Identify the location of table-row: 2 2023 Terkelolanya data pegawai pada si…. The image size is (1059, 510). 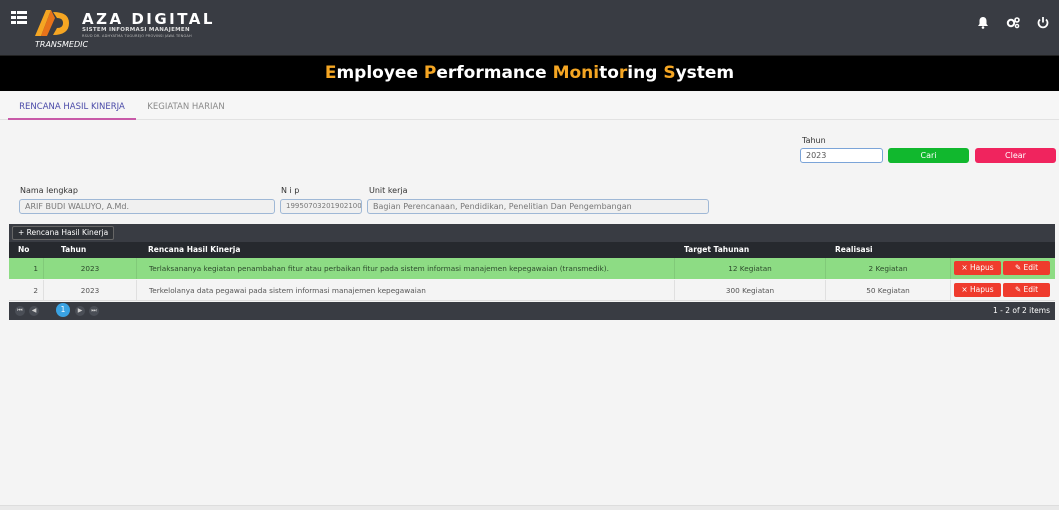
(532, 290).